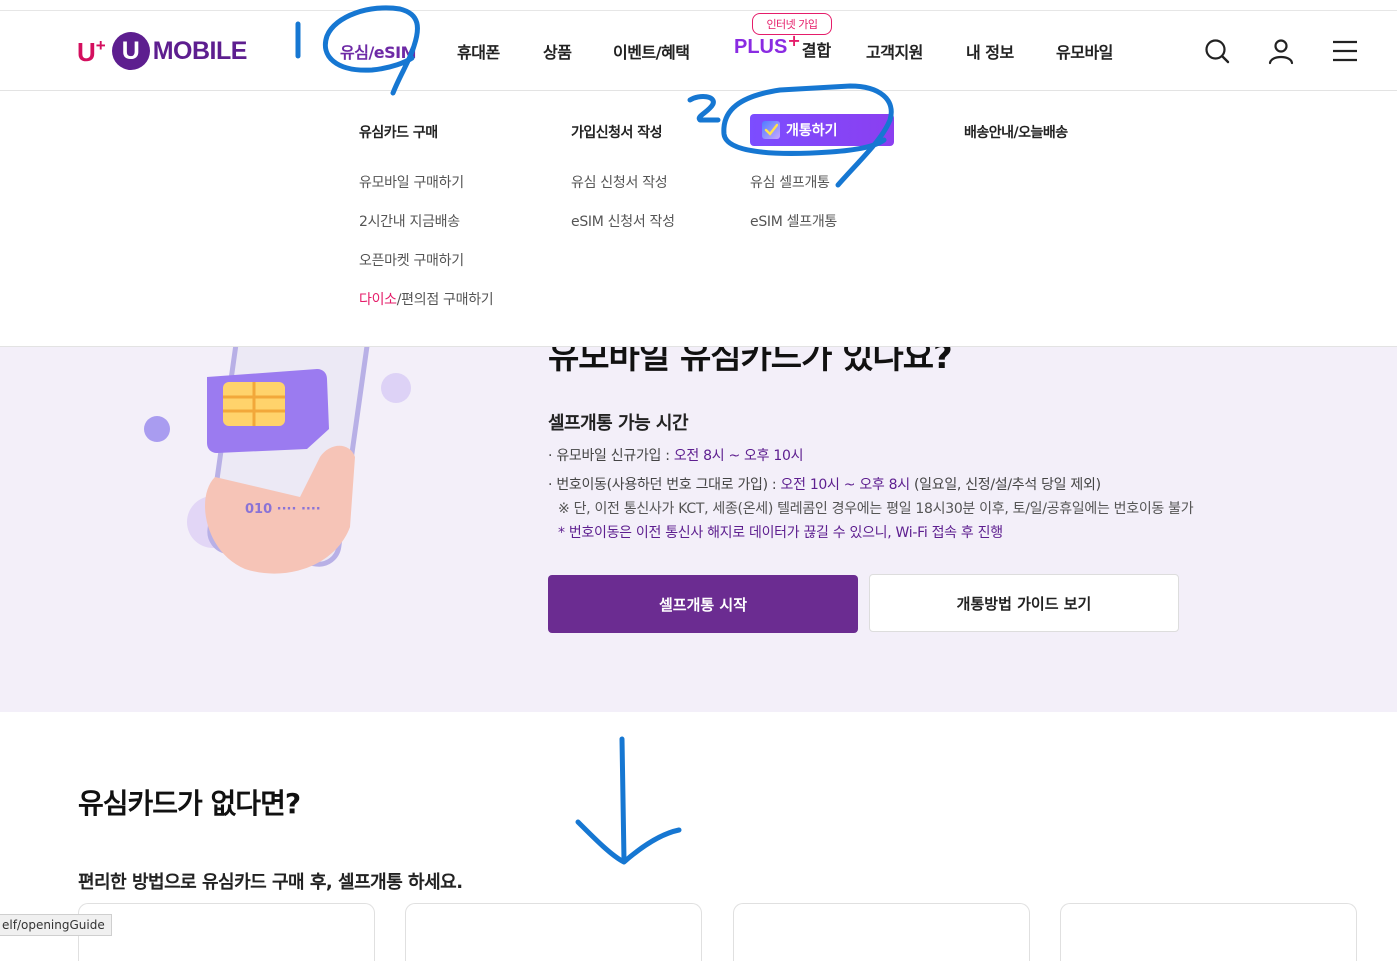 The image size is (1397, 961). What do you see at coordinates (619, 182) in the screenshot?
I see `menu-item-usim-application: 유심 신청서 작성` at bounding box center [619, 182].